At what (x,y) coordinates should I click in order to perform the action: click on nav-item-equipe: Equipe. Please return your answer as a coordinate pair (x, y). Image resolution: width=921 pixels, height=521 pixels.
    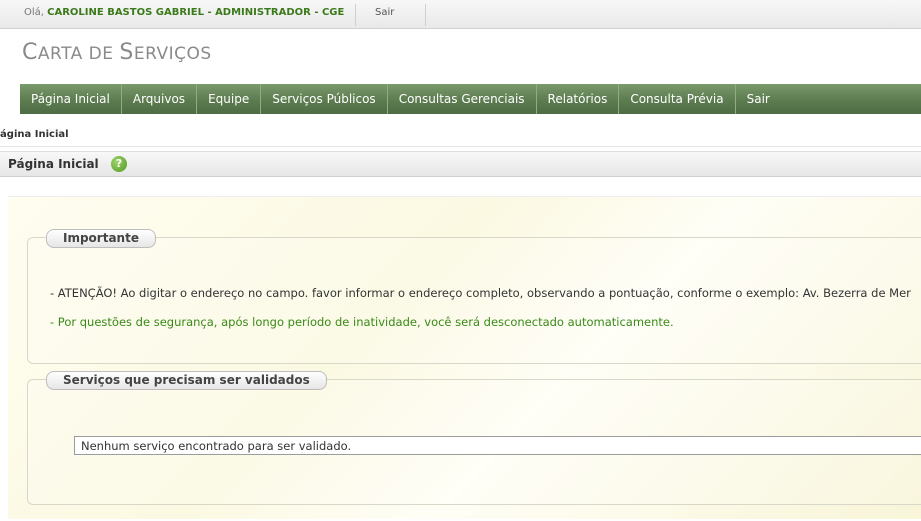
    Looking at the image, I should click on (229, 99).